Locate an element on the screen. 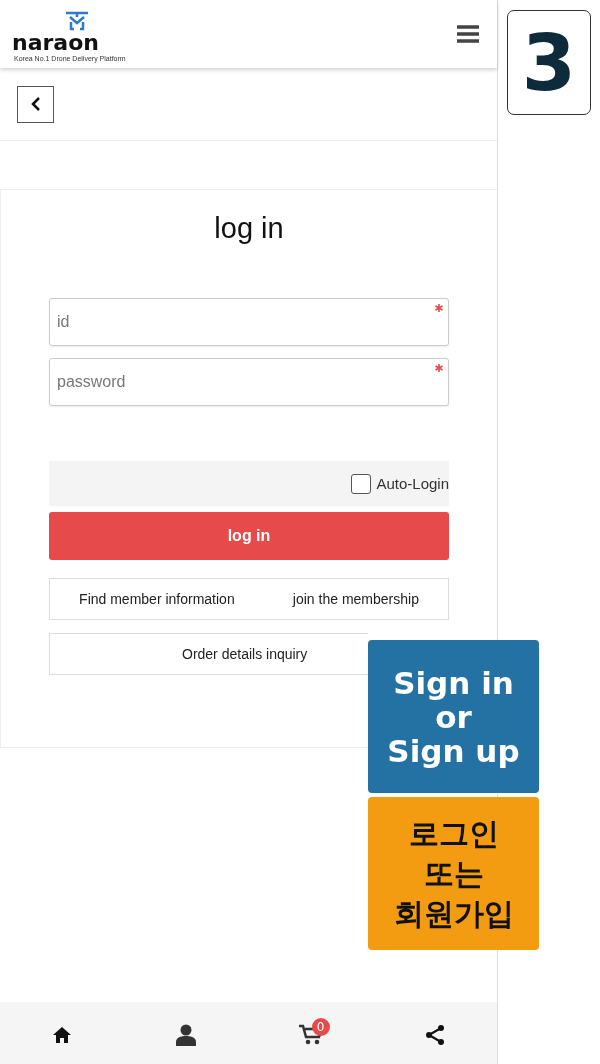 This screenshot has height=1064, width=600. home-icon is located at coordinates (62, 1035).